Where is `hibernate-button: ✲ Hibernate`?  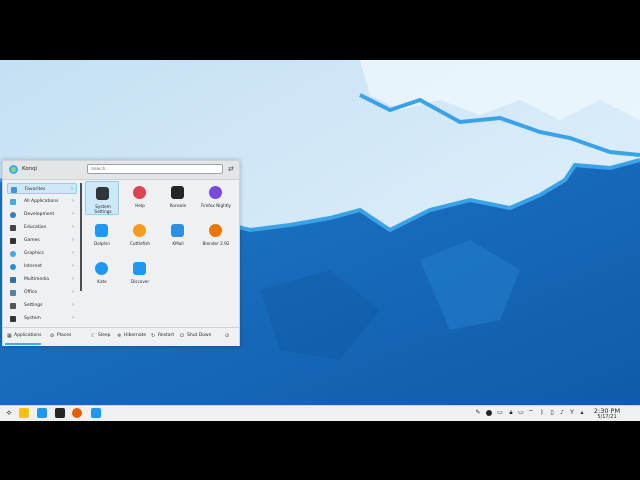
hibernate-button: ✲ Hibernate is located at coordinates (132, 336).